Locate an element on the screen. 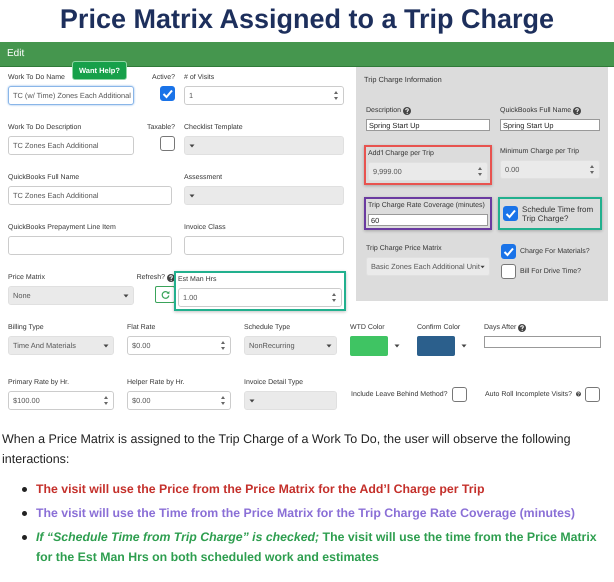  intro-paragraph: When a Price Matrix is assigned to the Trip Charge of a Work To Do, the user will observe the following interactions: is located at coordinates (287, 449).